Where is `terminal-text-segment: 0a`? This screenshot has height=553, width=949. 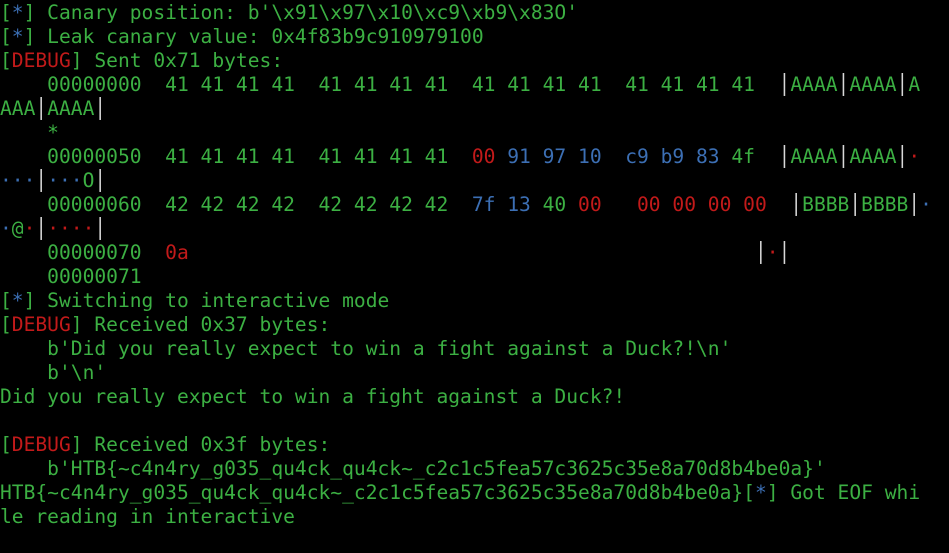 terminal-text-segment: 0a is located at coordinates (177, 252).